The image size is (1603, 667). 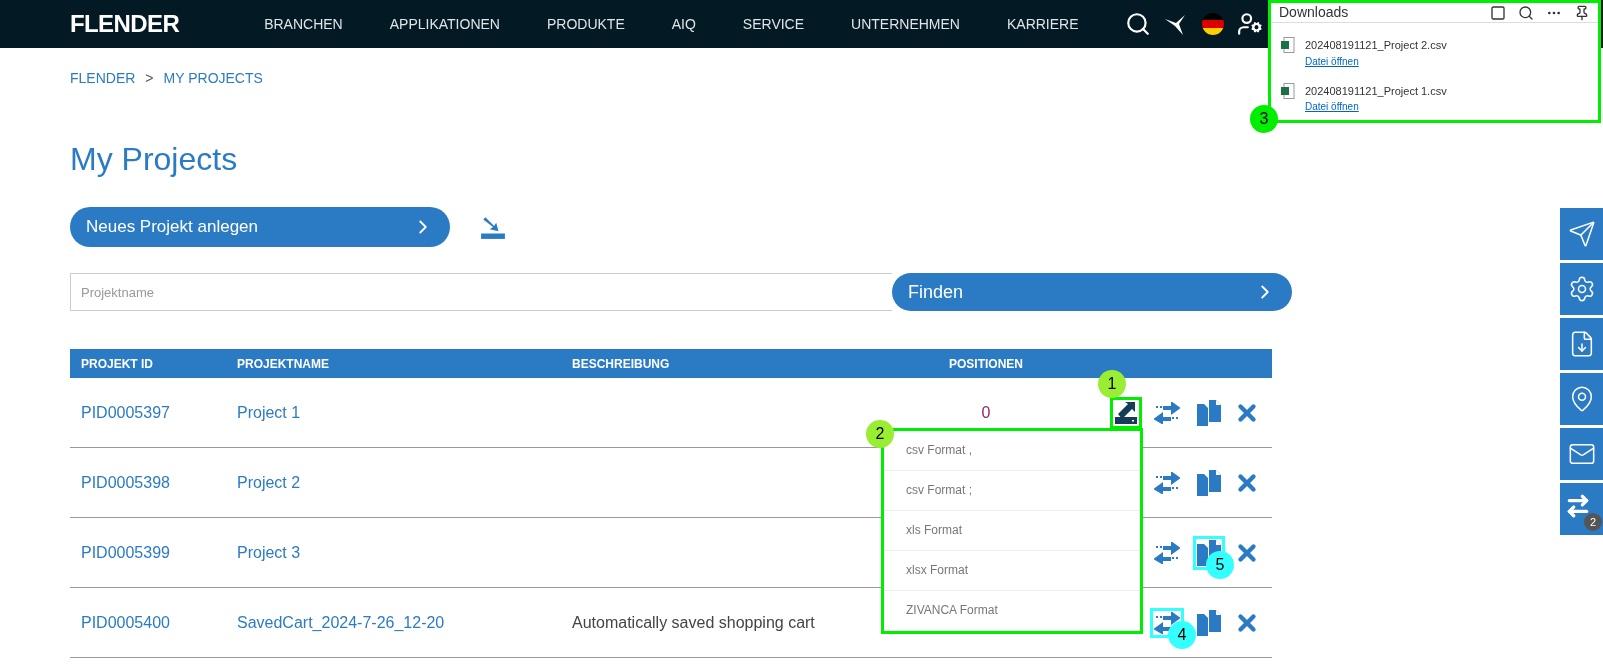 I want to click on nav-link: KARRIERE, so click(x=1042, y=24).